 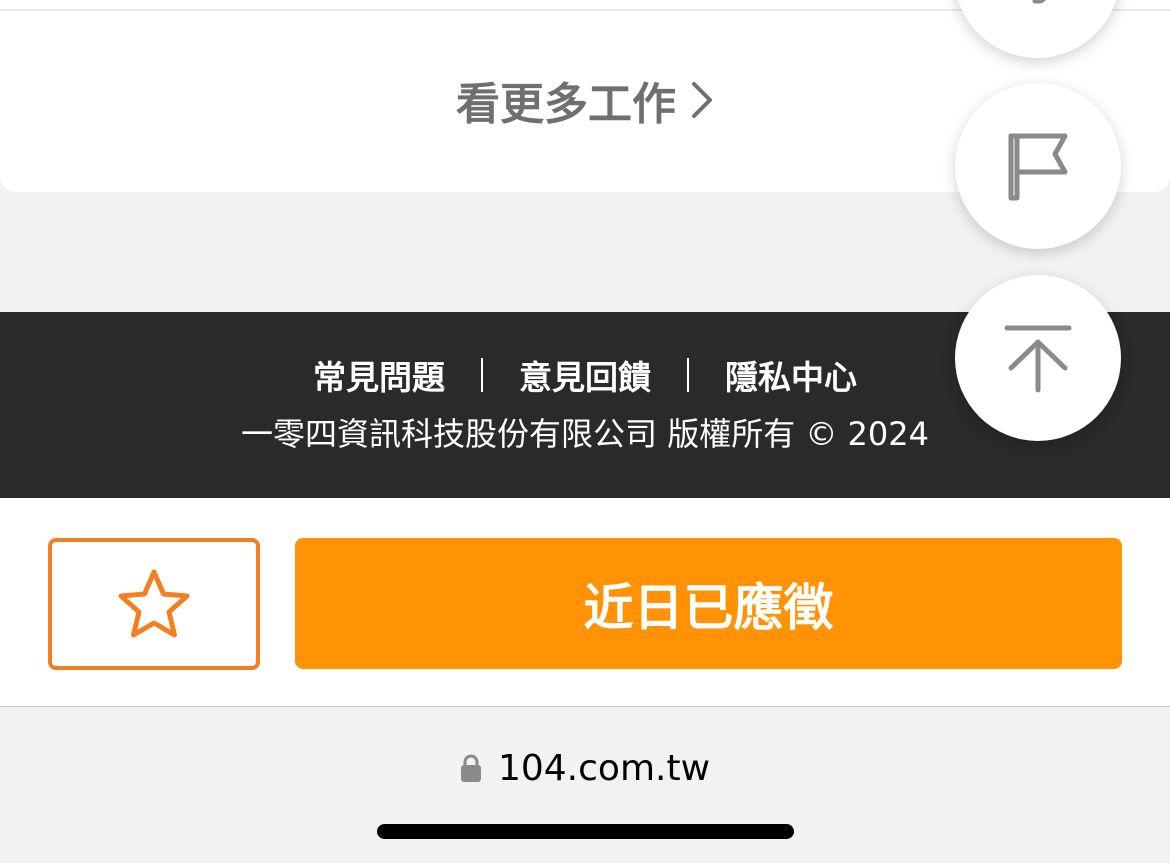 I want to click on url-text: 104.com.tw, so click(x=604, y=768).